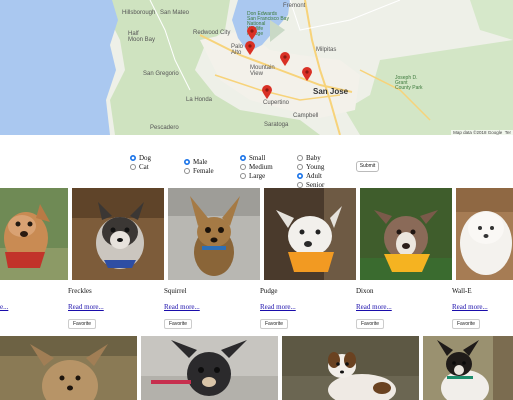 The image size is (513, 400). Describe the element at coordinates (294, 6) in the screenshot. I see `map-label-fremont: Fremont` at that location.